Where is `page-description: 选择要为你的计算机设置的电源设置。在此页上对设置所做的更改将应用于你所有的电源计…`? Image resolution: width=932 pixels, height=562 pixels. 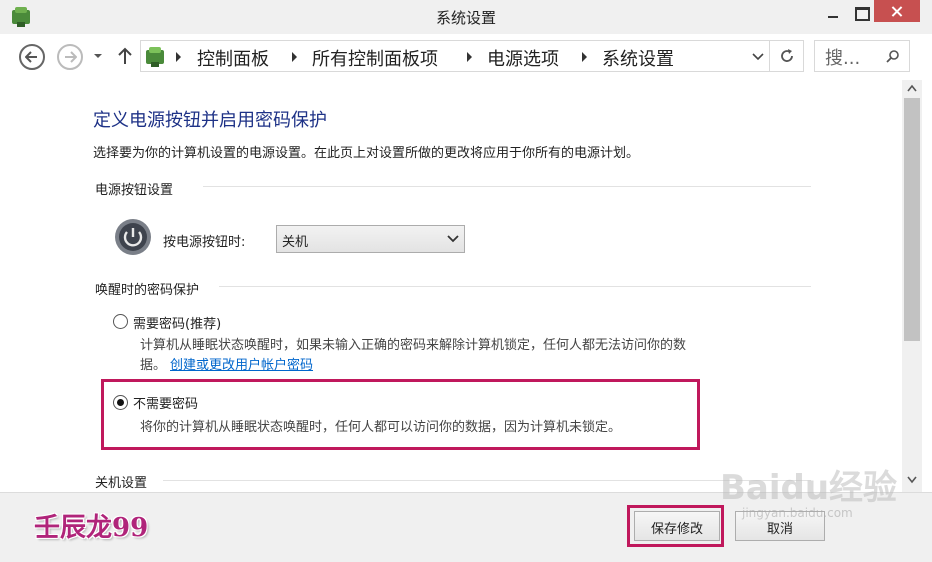
page-description: 选择要为你的计算机设置的电源设置。在此页上对设置所做的更改将应用于你所有的电源计… is located at coordinates (366, 153).